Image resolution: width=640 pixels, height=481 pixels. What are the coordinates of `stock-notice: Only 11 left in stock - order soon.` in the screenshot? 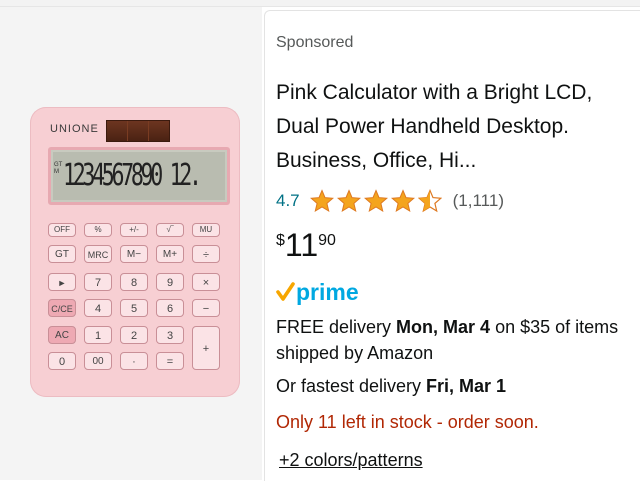 It's located at (407, 422).